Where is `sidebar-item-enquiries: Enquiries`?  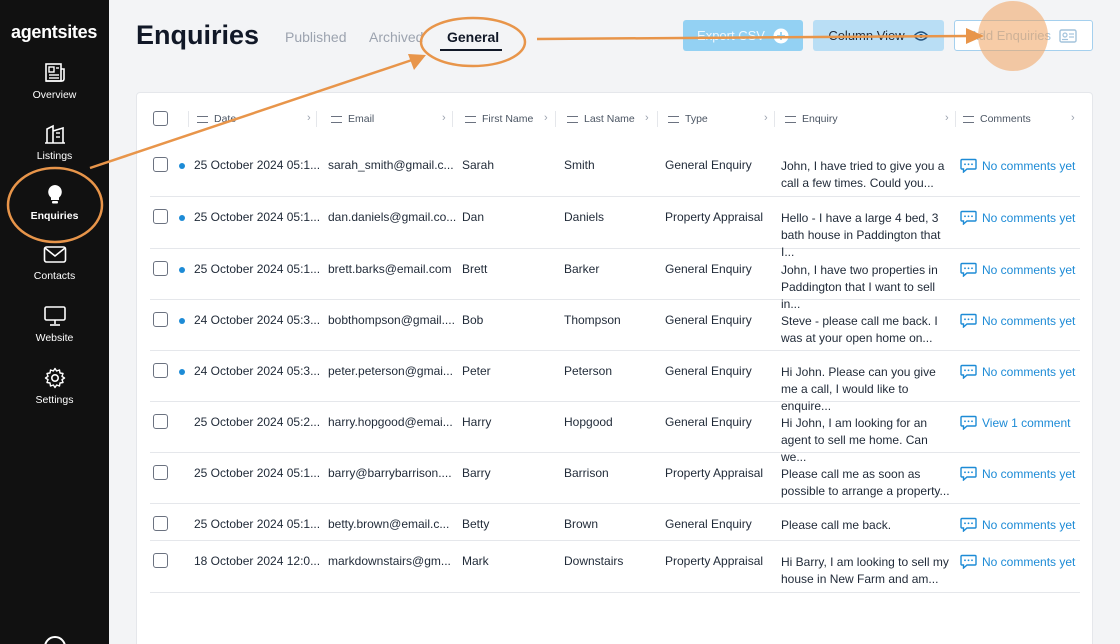 sidebar-item-enquiries: Enquiries is located at coordinates (54, 211).